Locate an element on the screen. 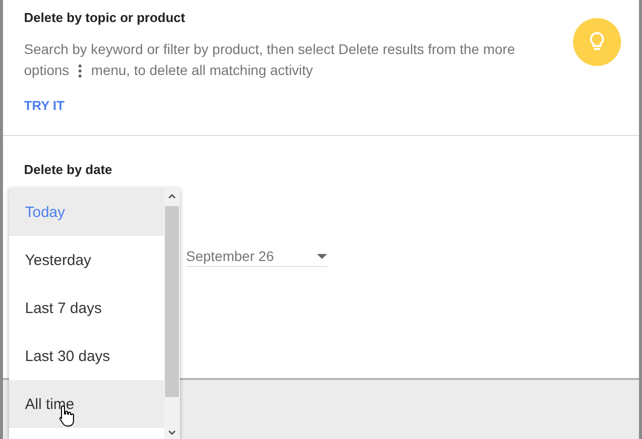  dropdown-arrow-icon is located at coordinates (322, 256).